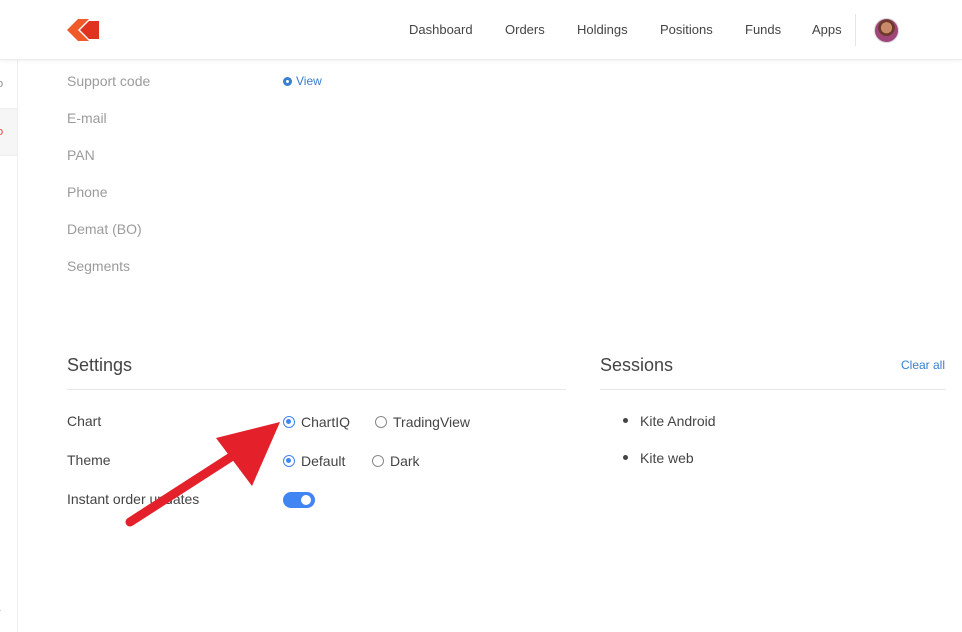 Image resolution: width=962 pixels, height=632 pixels. I want to click on profile-label-support-code: Support code, so click(109, 81).